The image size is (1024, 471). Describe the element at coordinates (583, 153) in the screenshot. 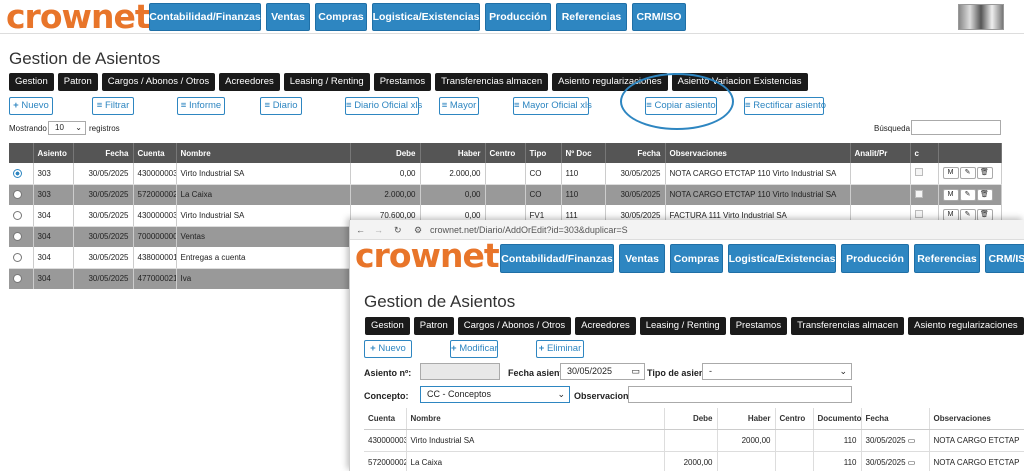

I see `col-header: Nº Doc` at that location.